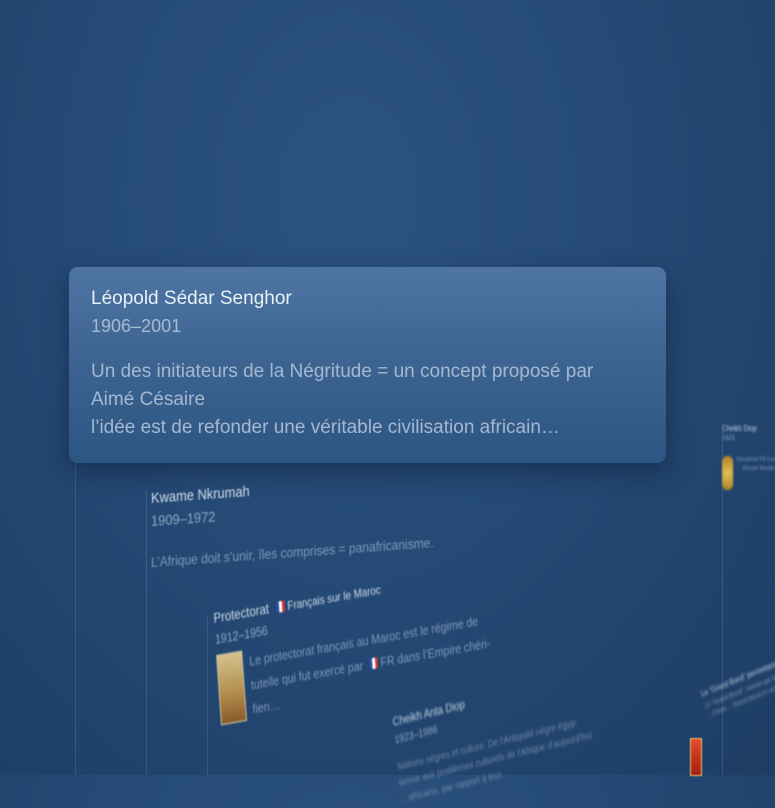 The width and height of the screenshot is (775, 808). What do you see at coordinates (755, 460) in the screenshot?
I see `right-card-desc-line: Deuxième FR Congrès Mondial` at bounding box center [755, 460].